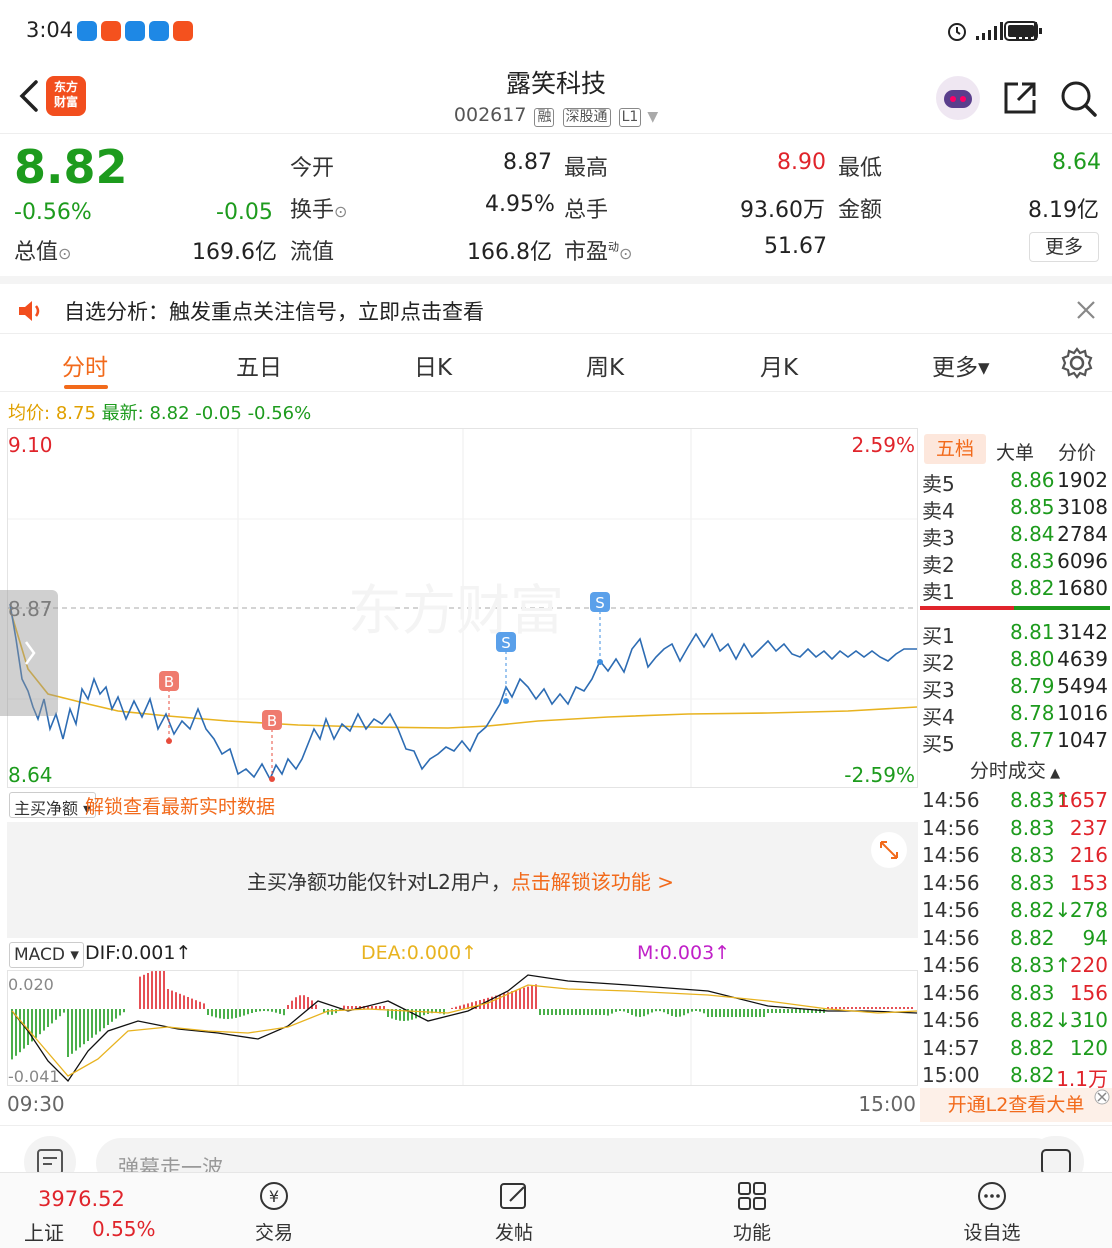 The width and height of the screenshot is (1112, 1248). What do you see at coordinates (883, 445) in the screenshot?
I see `pct-axis-top: 2.59%` at bounding box center [883, 445].